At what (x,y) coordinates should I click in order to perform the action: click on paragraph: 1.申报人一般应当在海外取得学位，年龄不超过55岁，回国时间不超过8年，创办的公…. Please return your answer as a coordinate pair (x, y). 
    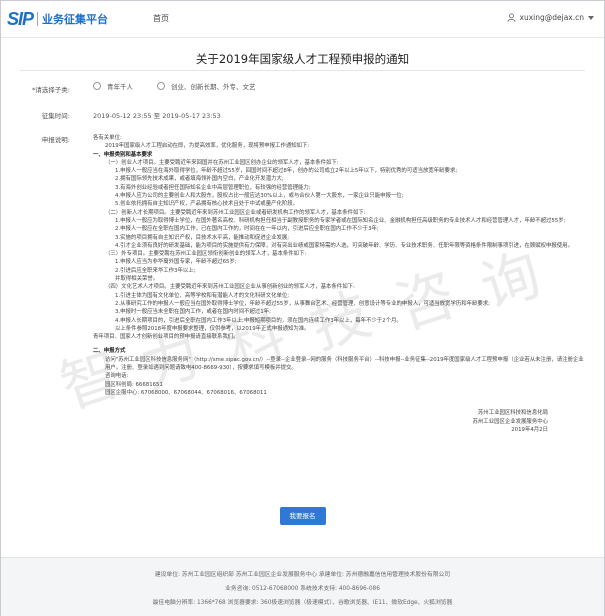
    Looking at the image, I should click on (286, 171).